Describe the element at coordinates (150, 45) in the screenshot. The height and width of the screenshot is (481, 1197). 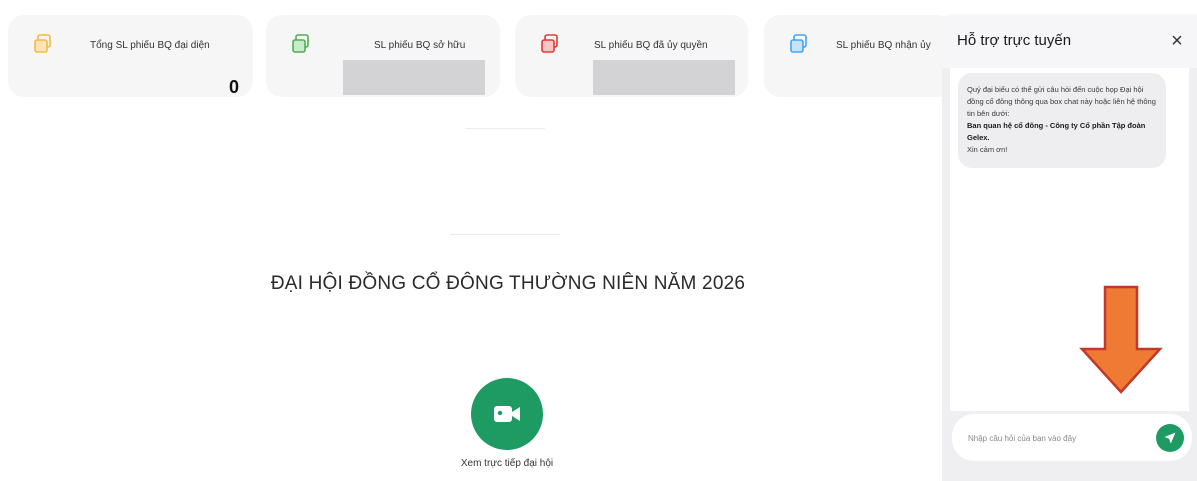
I see `stat-label: Tổng SL phiếu BQ đại diện` at that location.